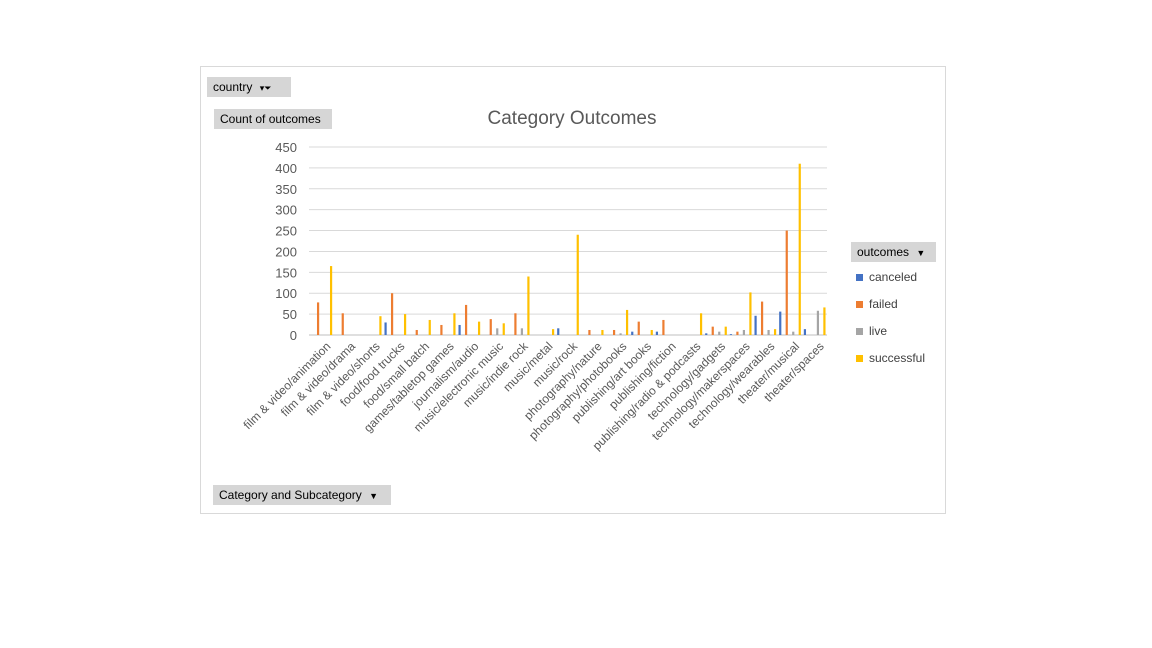  Describe the element at coordinates (286, 189) in the screenshot. I see `y-tick-label: 350` at that location.